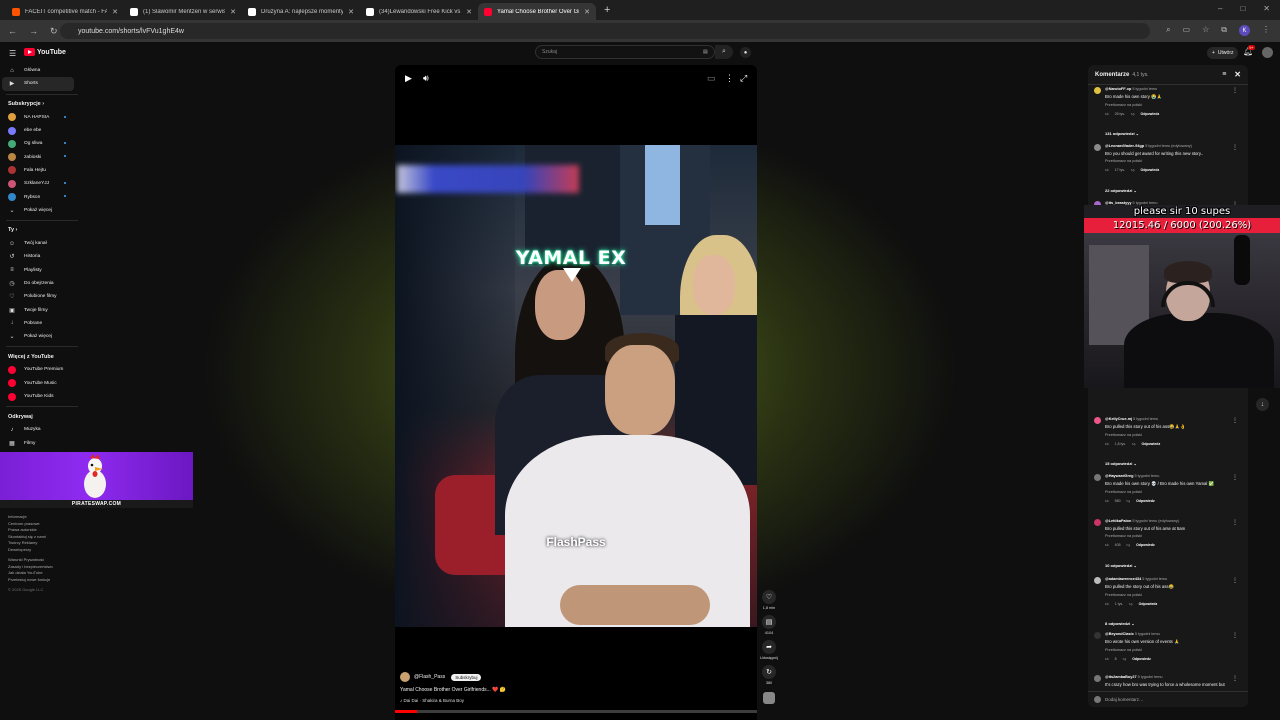 Image resolution: width=1280 pixels, height=720 pixels. What do you see at coordinates (40, 156) in the screenshot?
I see `sidebar-subscription: zabioski` at bounding box center [40, 156].